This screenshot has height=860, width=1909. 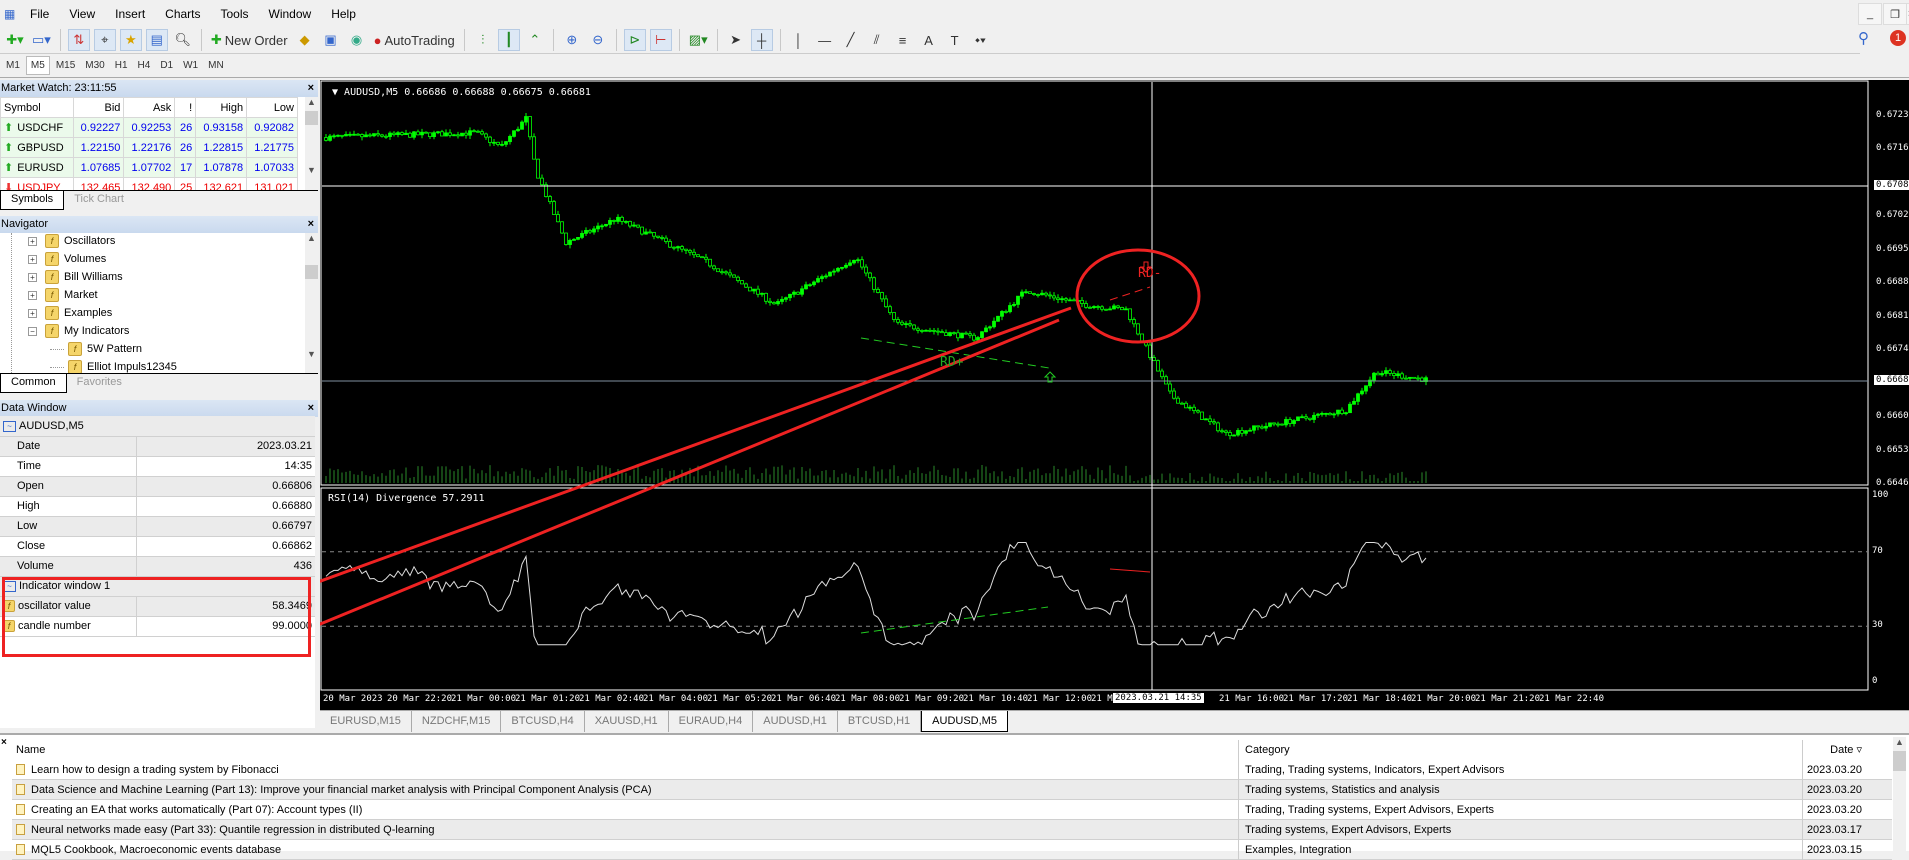 I want to click on strategy-tester-icon: 🔍︎, so click(x=183, y=40).